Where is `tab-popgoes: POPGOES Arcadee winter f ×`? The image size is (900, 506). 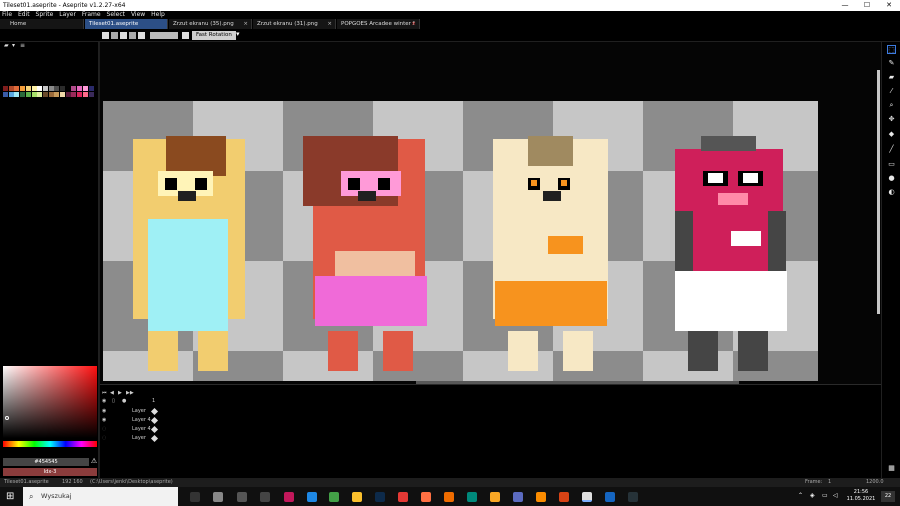 tab-popgoes: POPGOES Arcadee winter f × is located at coordinates (378, 24).